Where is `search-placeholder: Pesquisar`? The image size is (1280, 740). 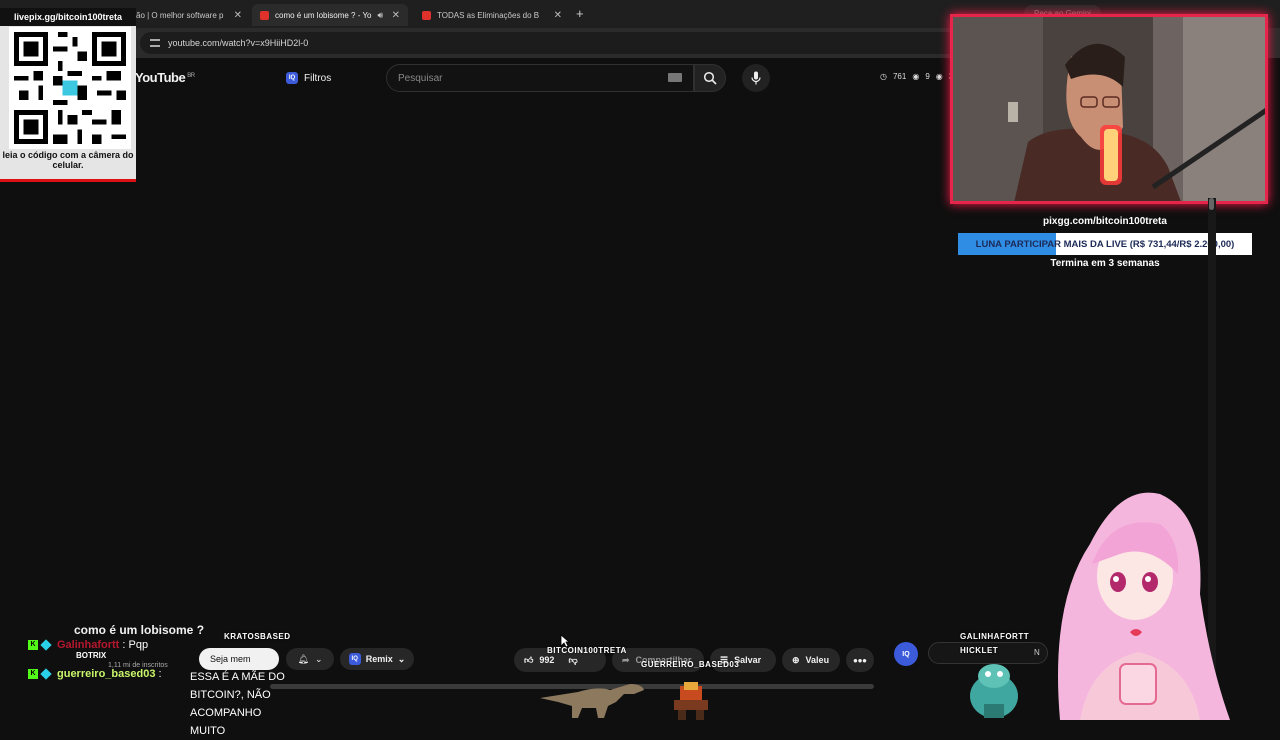
search-placeholder: Pesquisar is located at coordinates (420, 78).